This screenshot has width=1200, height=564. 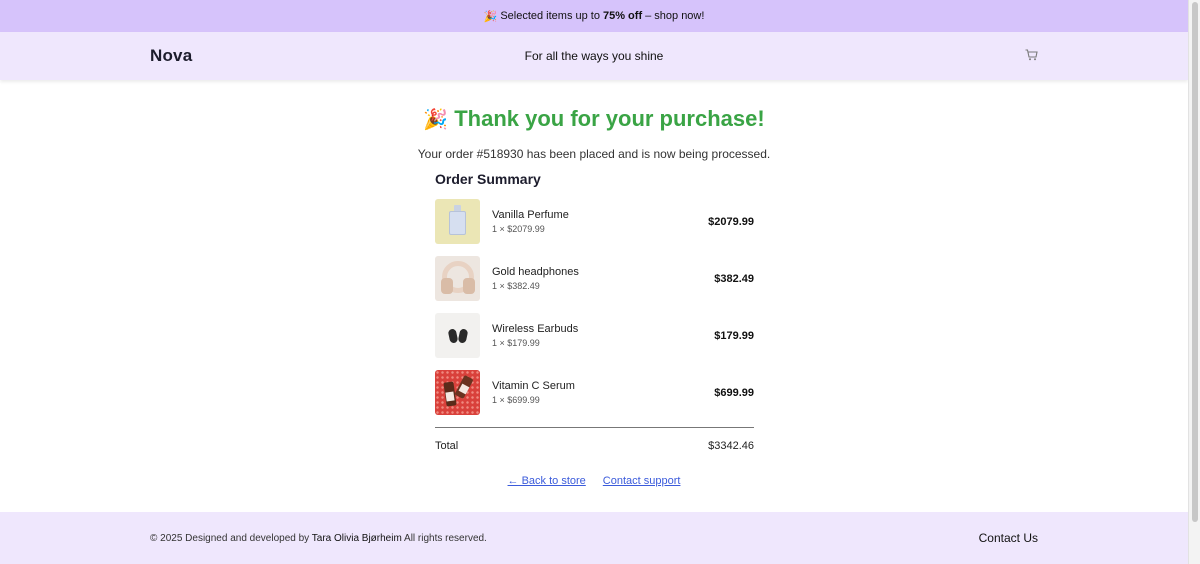 I want to click on confirmation-heading: 🎉 Thank you for your purchase!, so click(x=594, y=119).